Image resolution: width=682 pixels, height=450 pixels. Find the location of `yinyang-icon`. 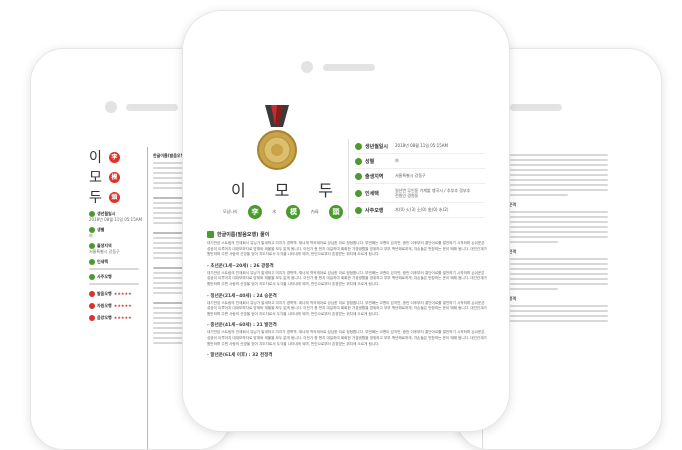

yinyang-icon is located at coordinates (92, 318).